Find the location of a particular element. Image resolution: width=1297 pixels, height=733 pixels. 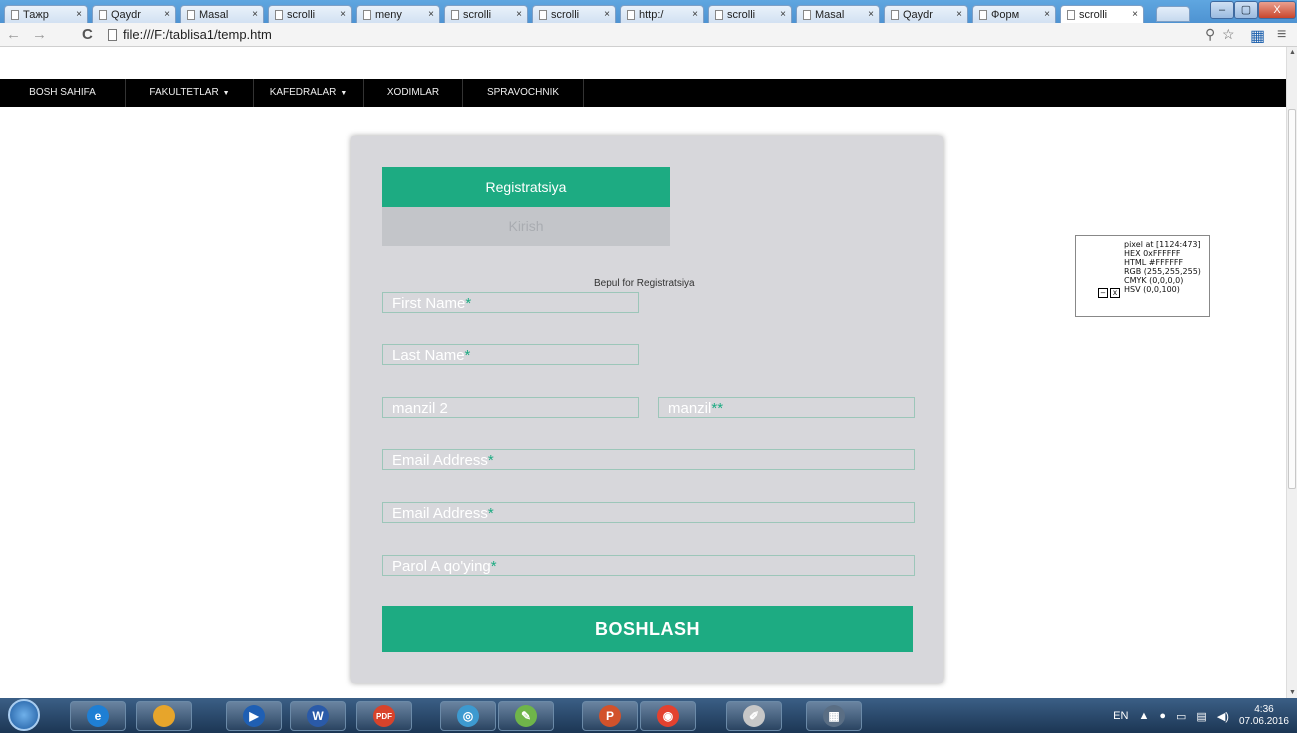

taskbar-notepad-button: ✎ is located at coordinates (526, 716).